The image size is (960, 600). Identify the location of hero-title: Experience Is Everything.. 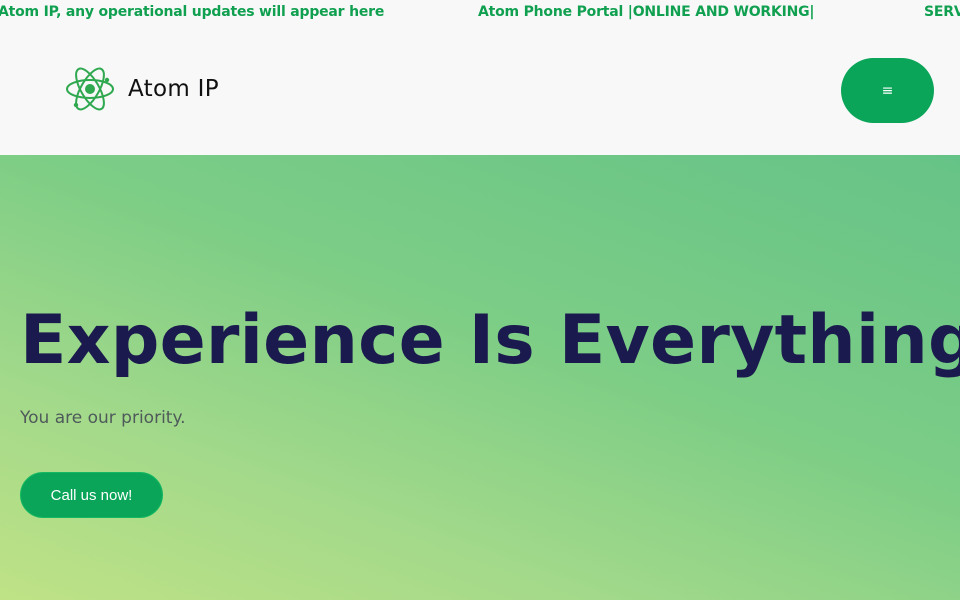
(490, 340).